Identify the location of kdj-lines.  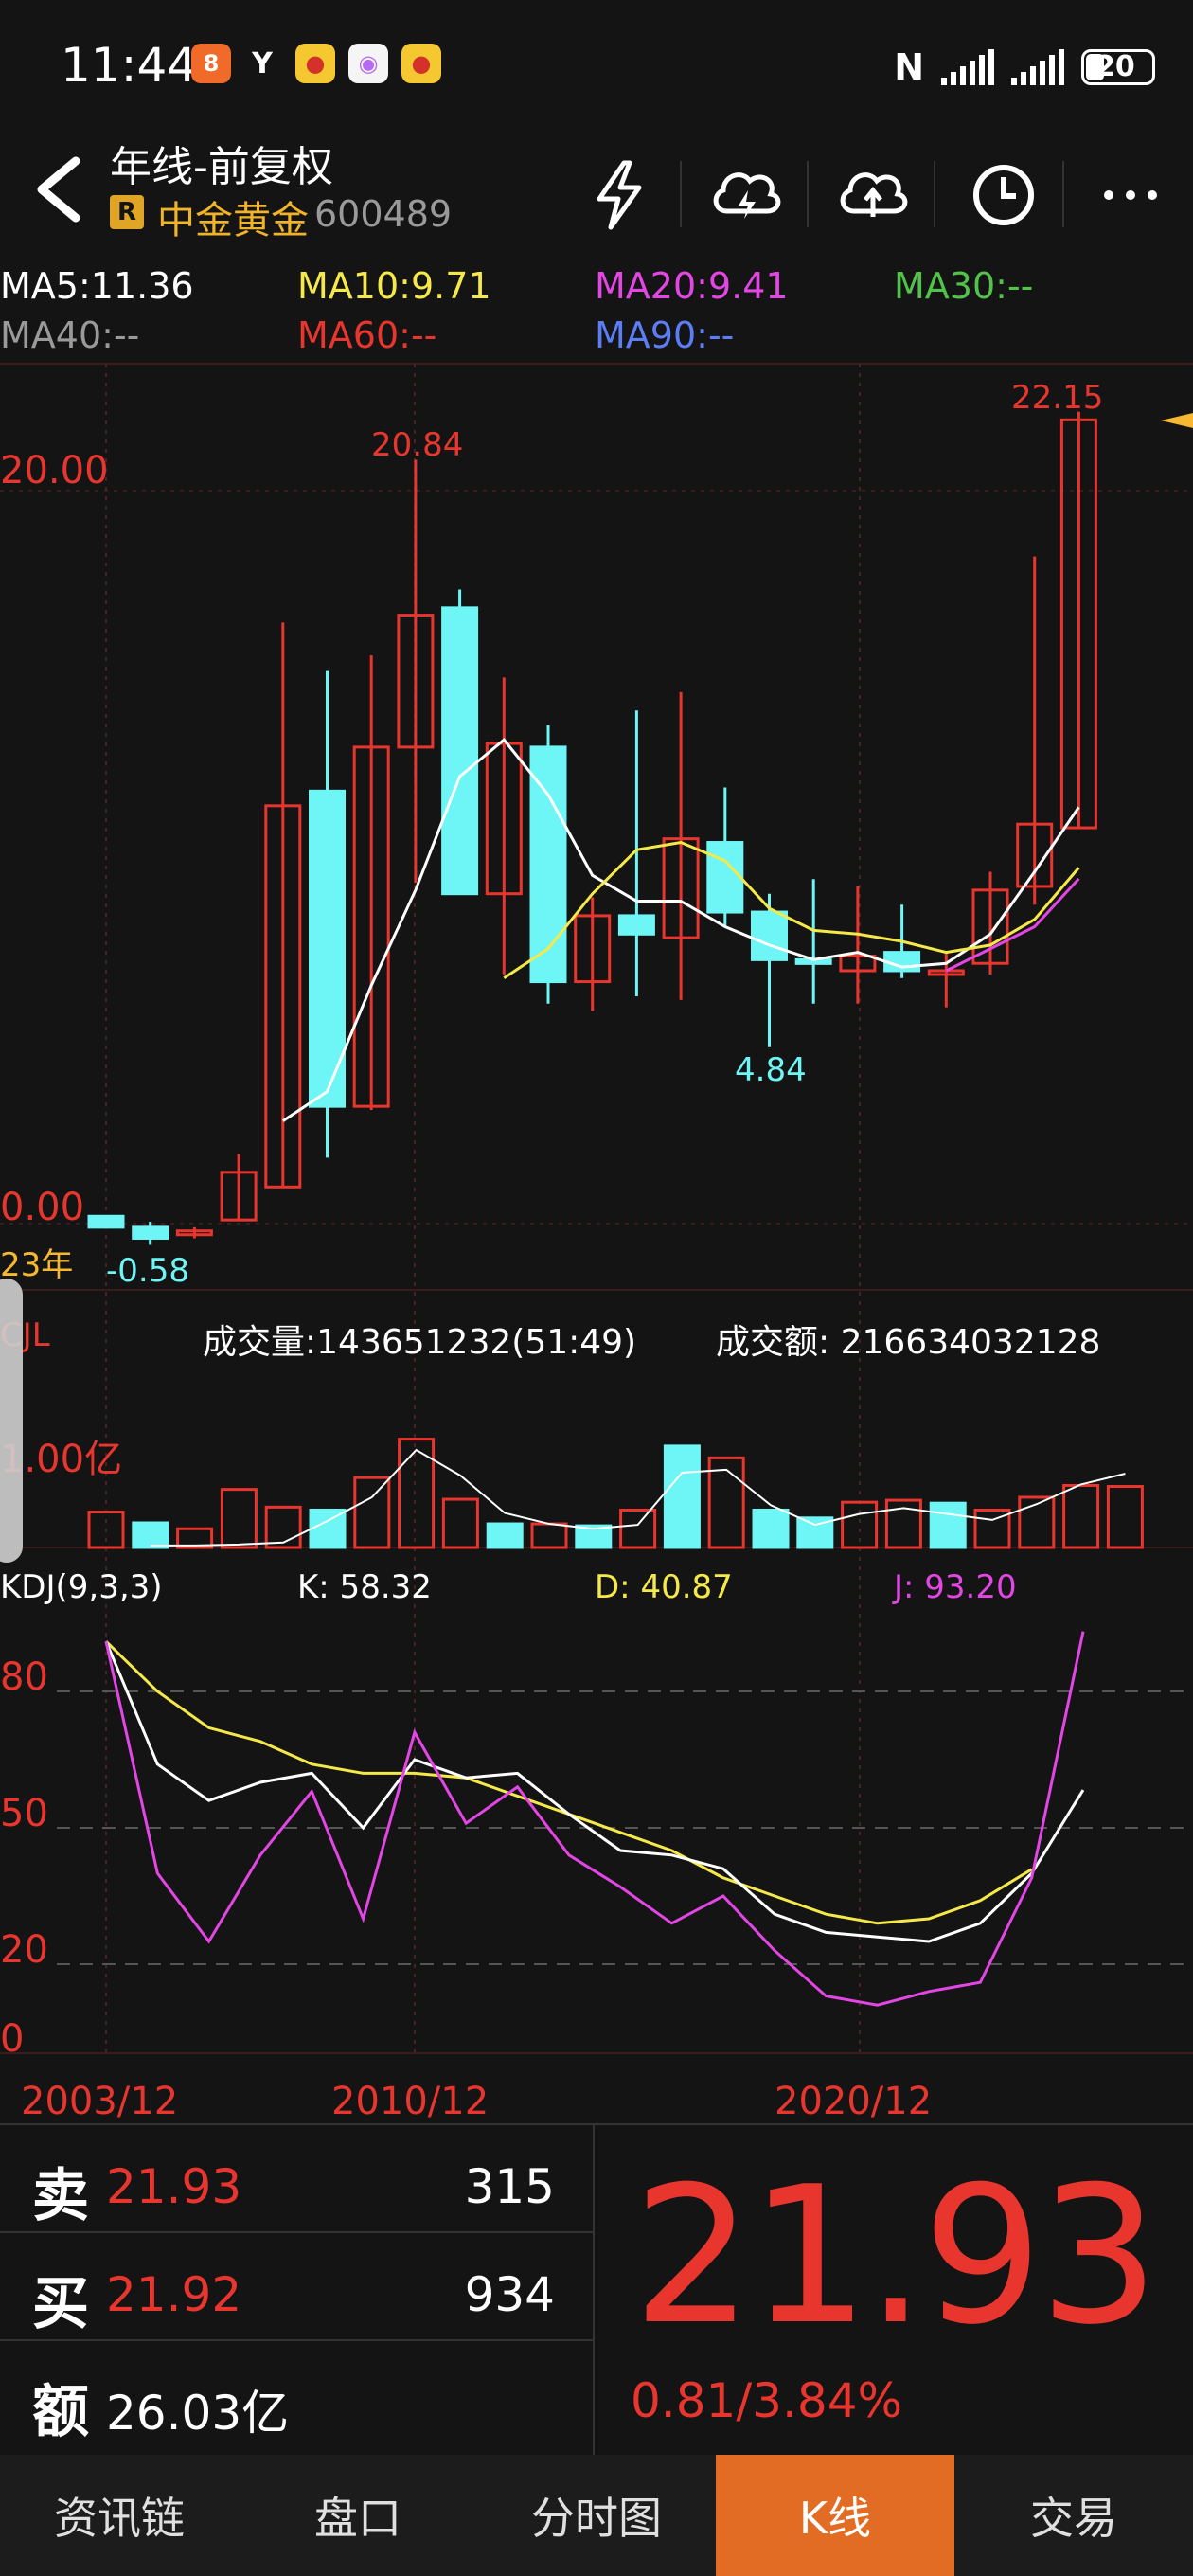
(625, 1819).